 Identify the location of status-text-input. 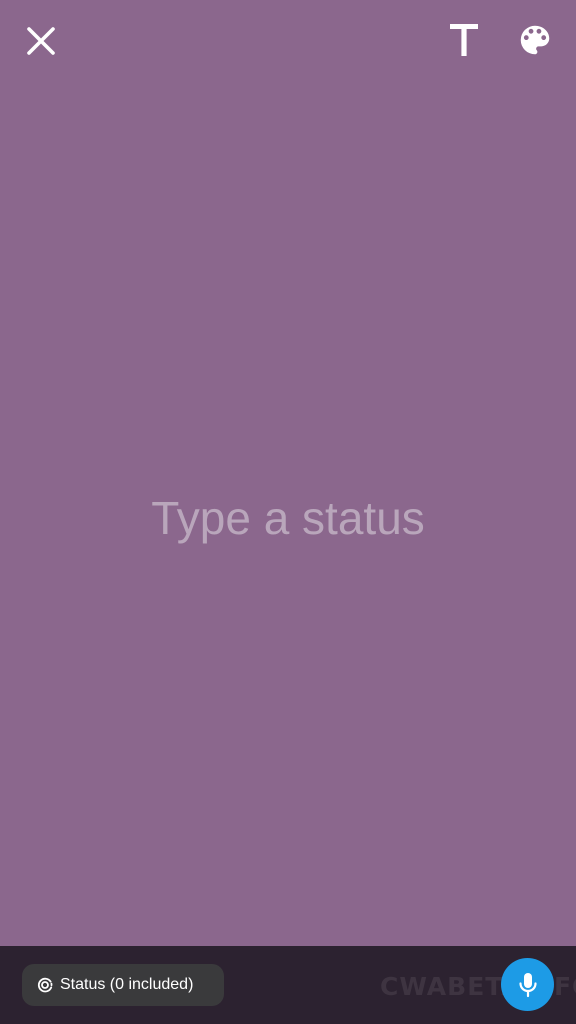
(288, 518).